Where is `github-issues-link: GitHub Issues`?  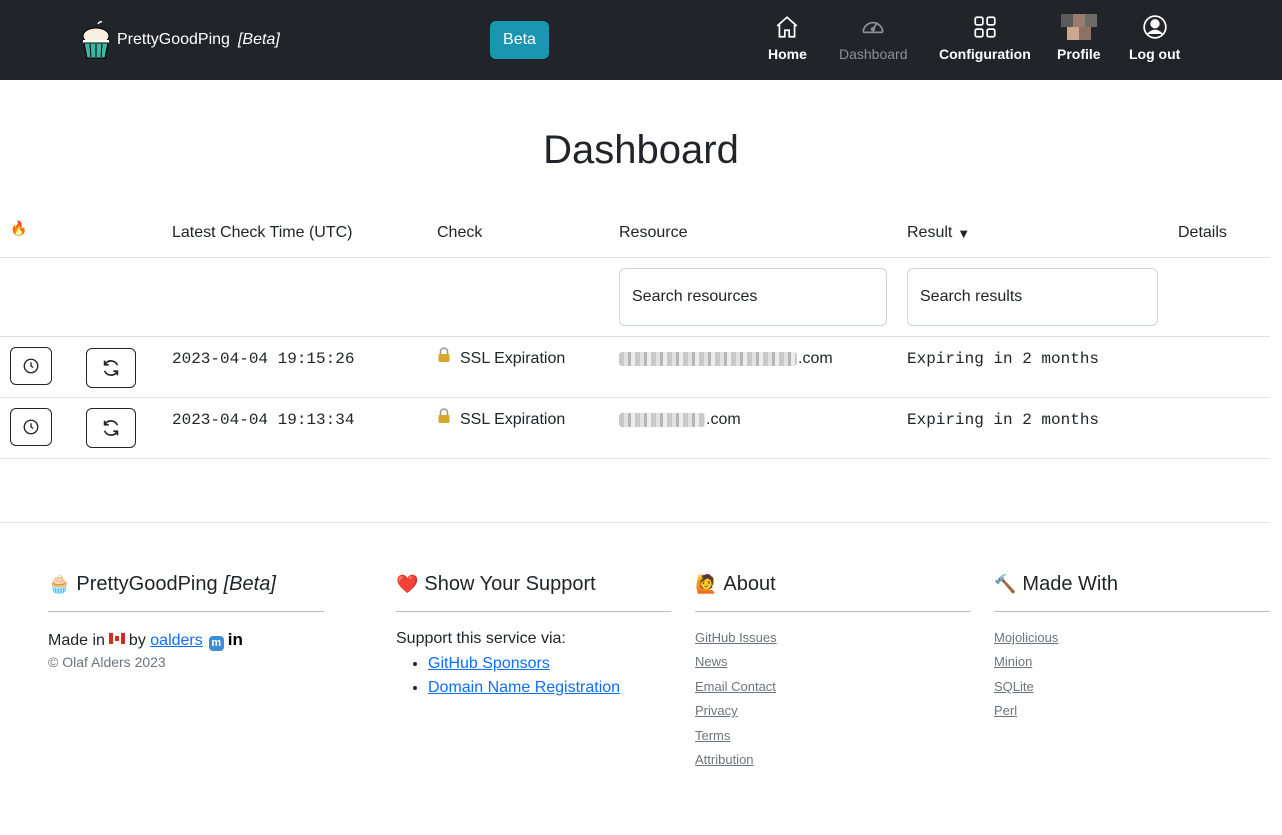
github-issues-link: GitHub Issues is located at coordinates (833, 638).